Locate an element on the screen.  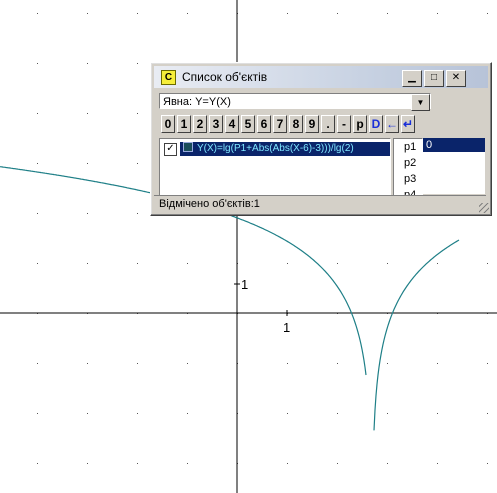
key-minus: - is located at coordinates (344, 124).